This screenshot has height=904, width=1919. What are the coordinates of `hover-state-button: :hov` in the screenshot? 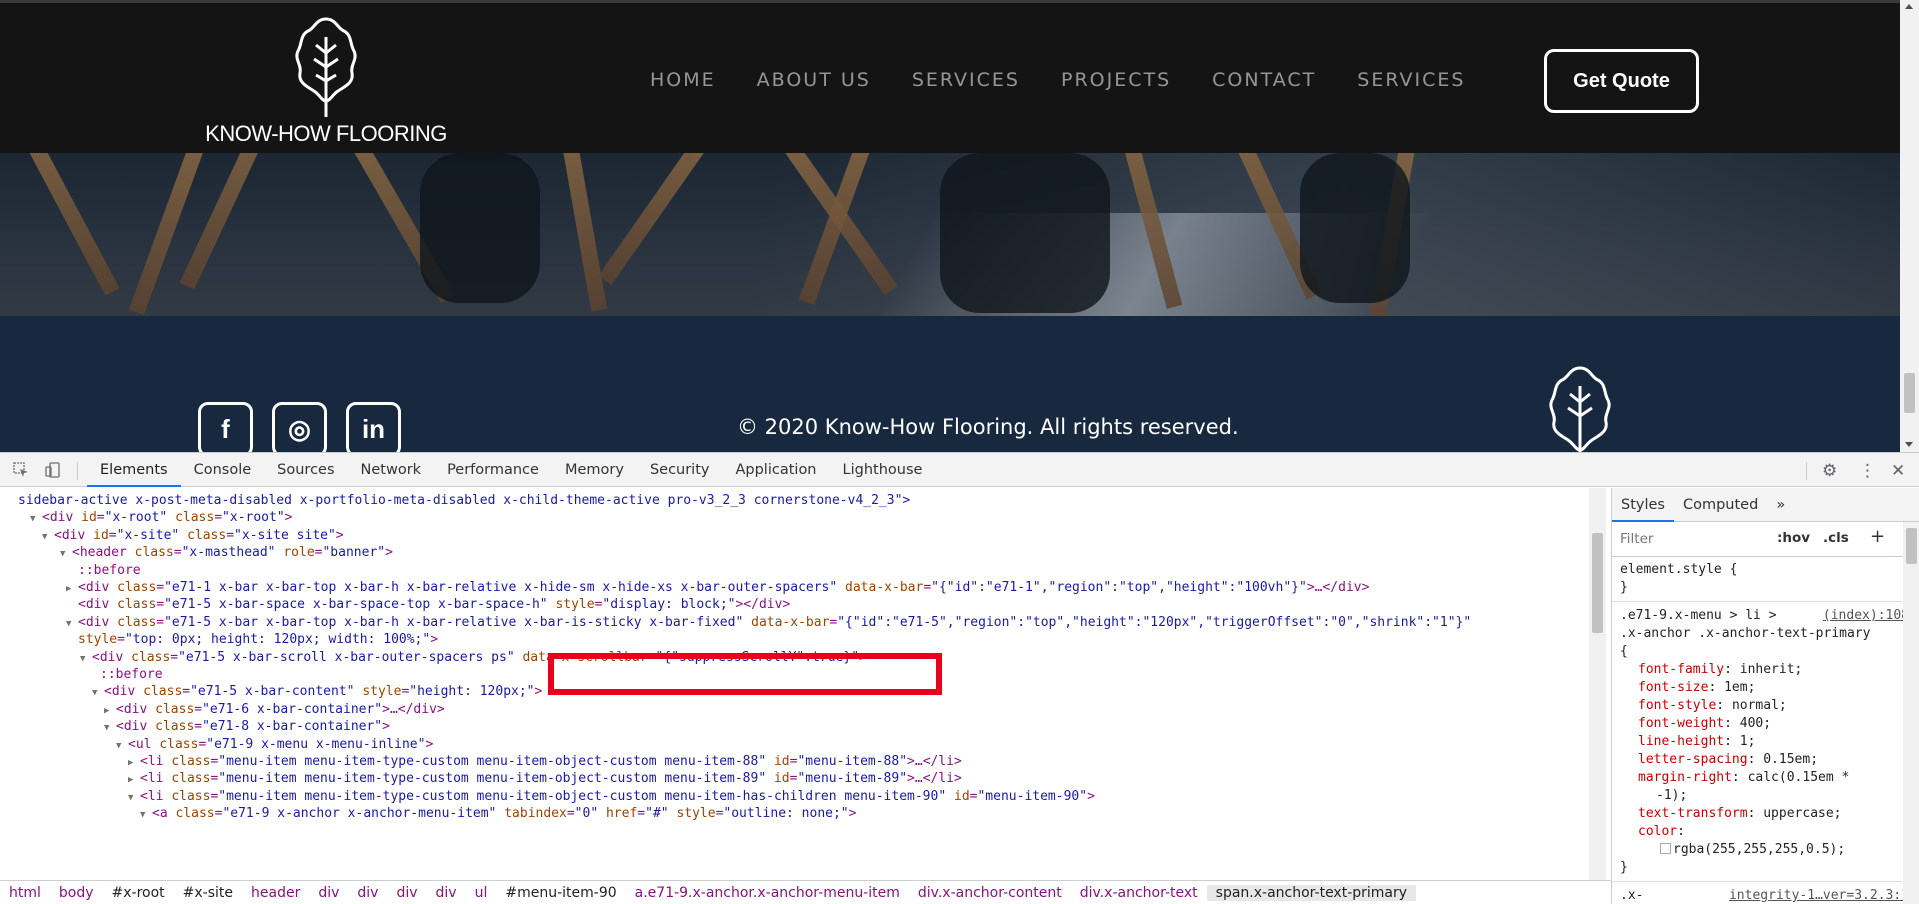 It's located at (1793, 538).